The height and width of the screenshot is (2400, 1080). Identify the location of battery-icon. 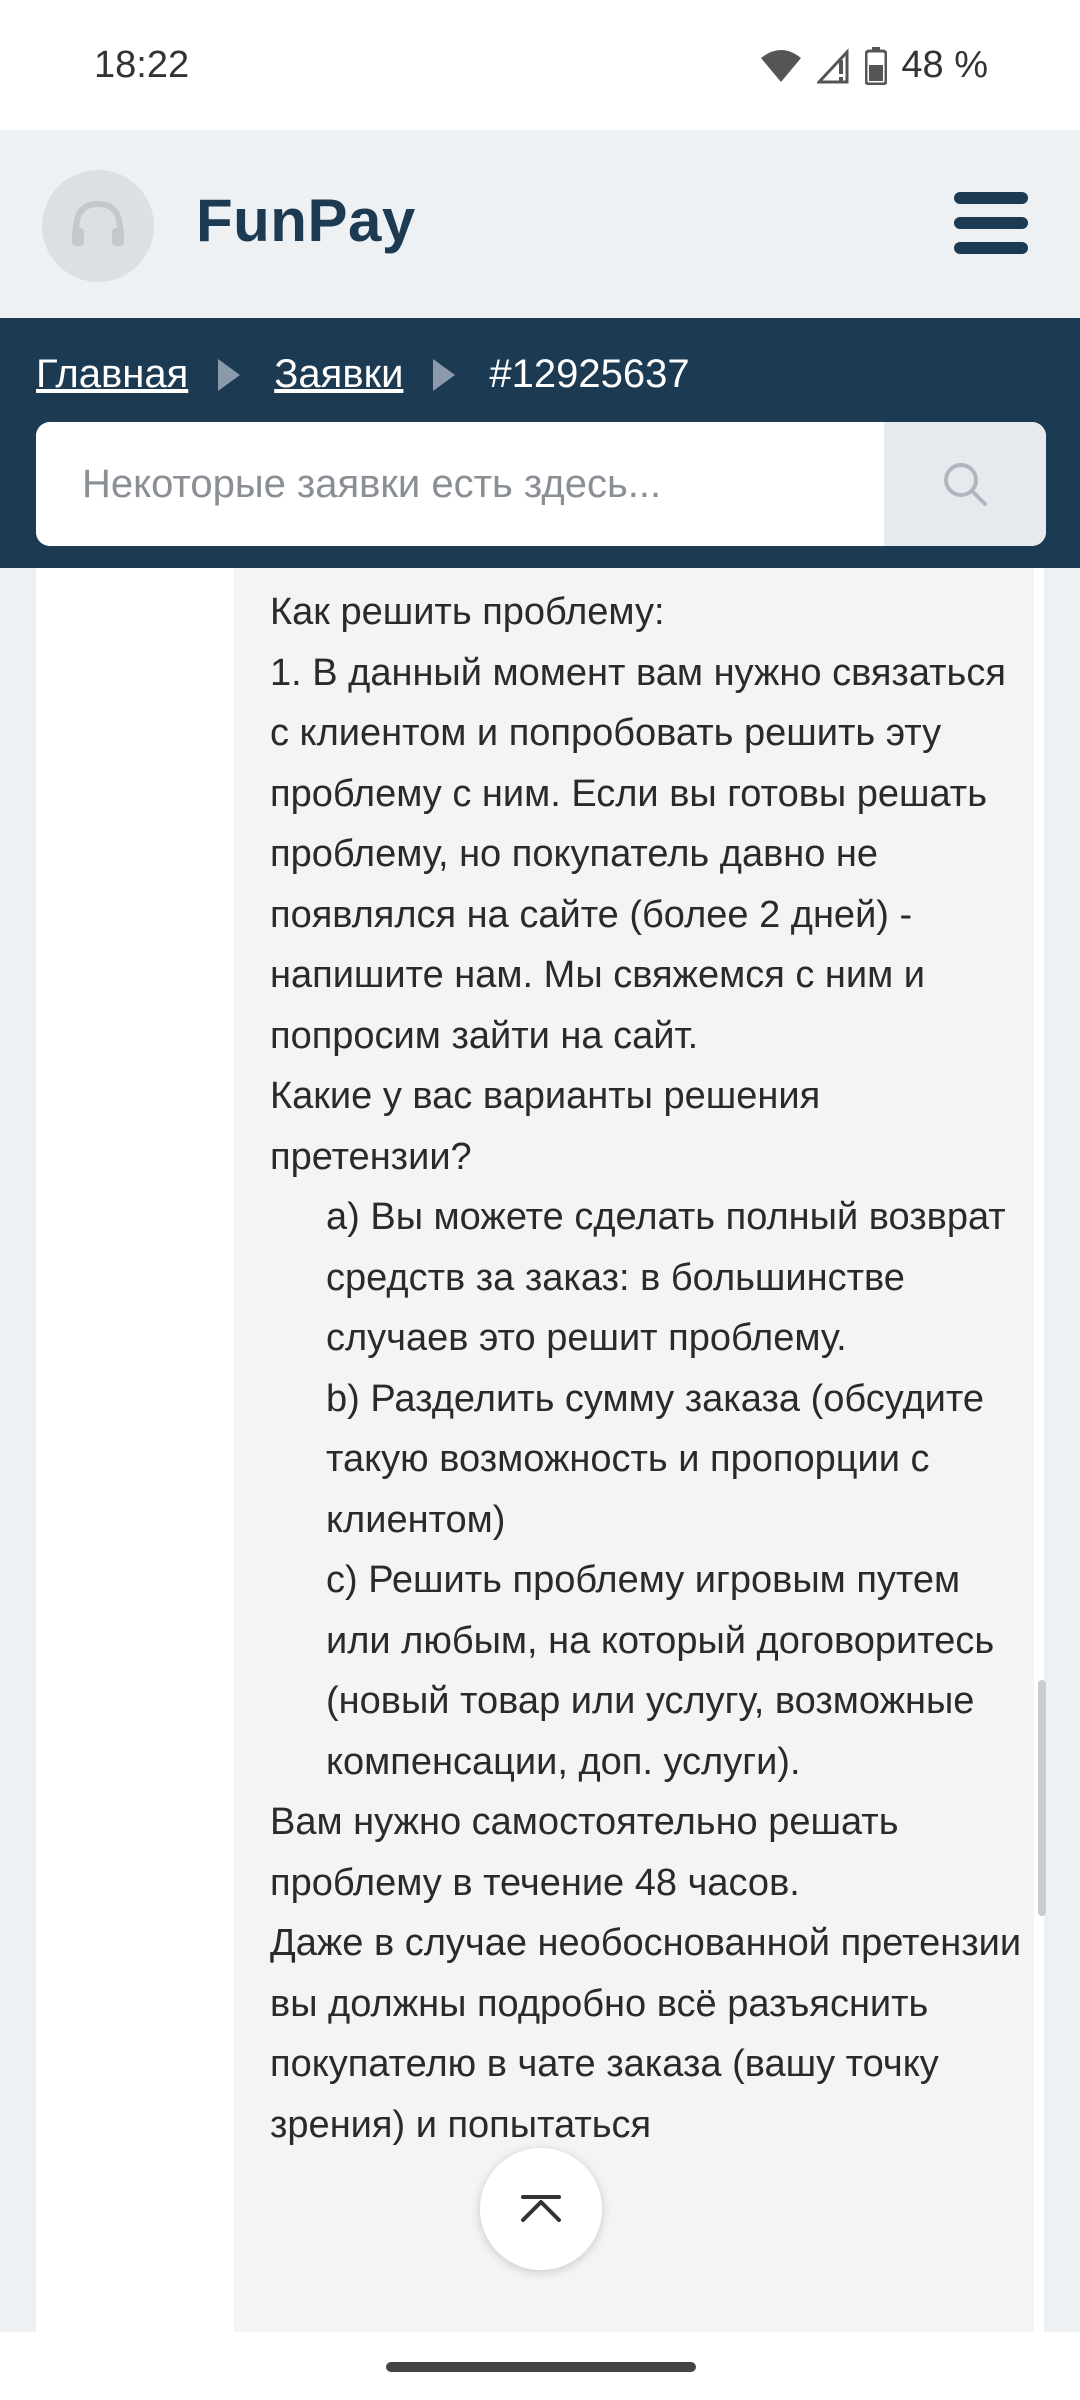
(876, 65).